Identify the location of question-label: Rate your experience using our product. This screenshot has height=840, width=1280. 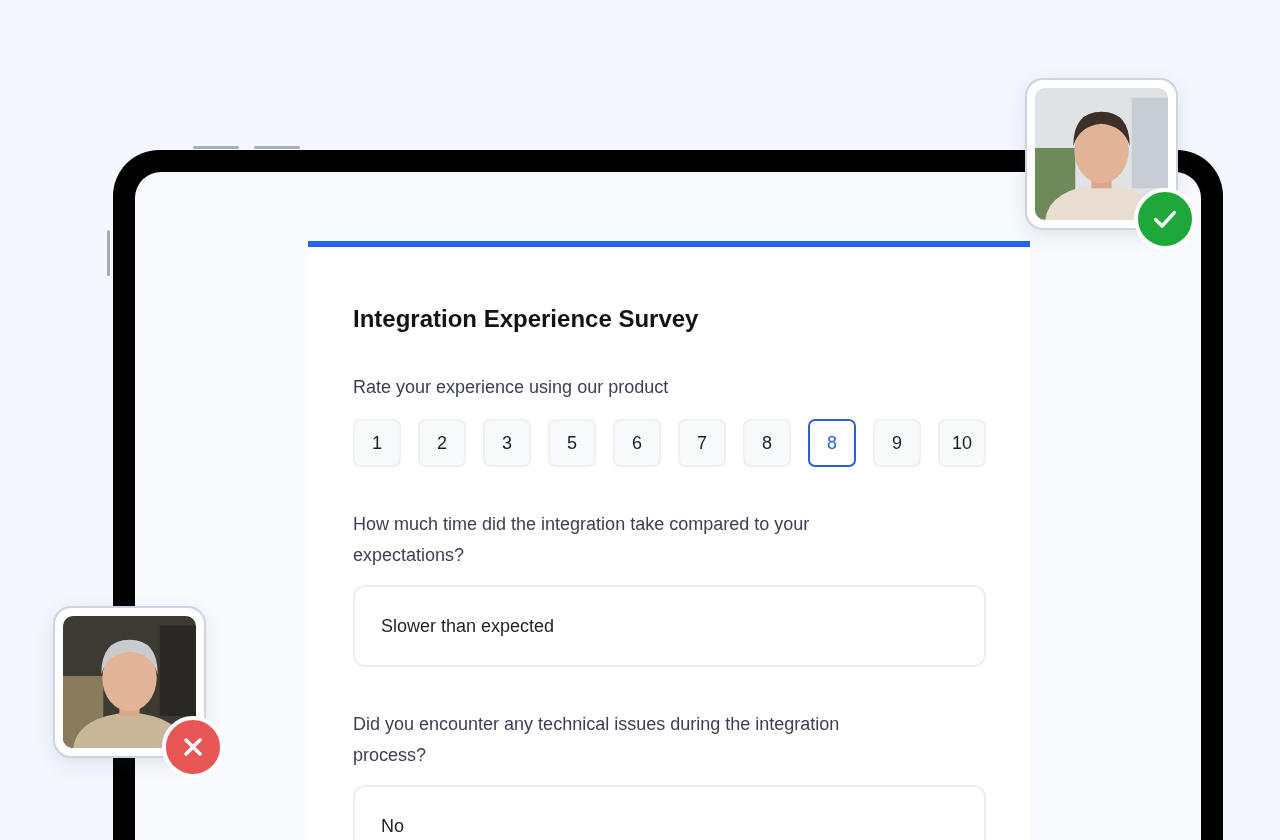
(511, 387).